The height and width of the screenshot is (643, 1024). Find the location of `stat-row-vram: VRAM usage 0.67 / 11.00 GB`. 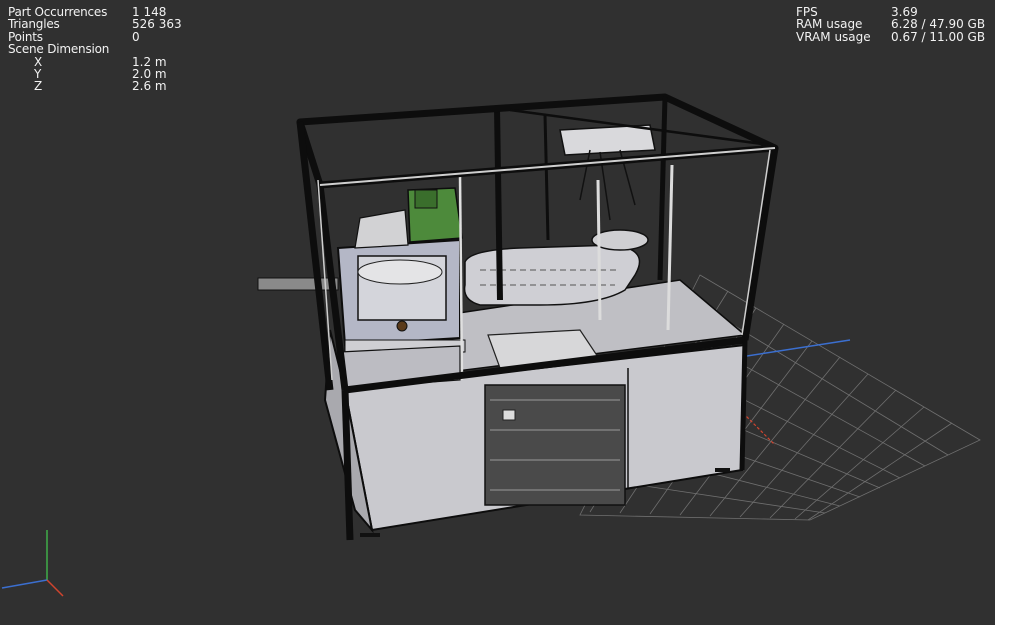

stat-row-vram: VRAM usage 0.67 / 11.00 GB is located at coordinates (891, 36).